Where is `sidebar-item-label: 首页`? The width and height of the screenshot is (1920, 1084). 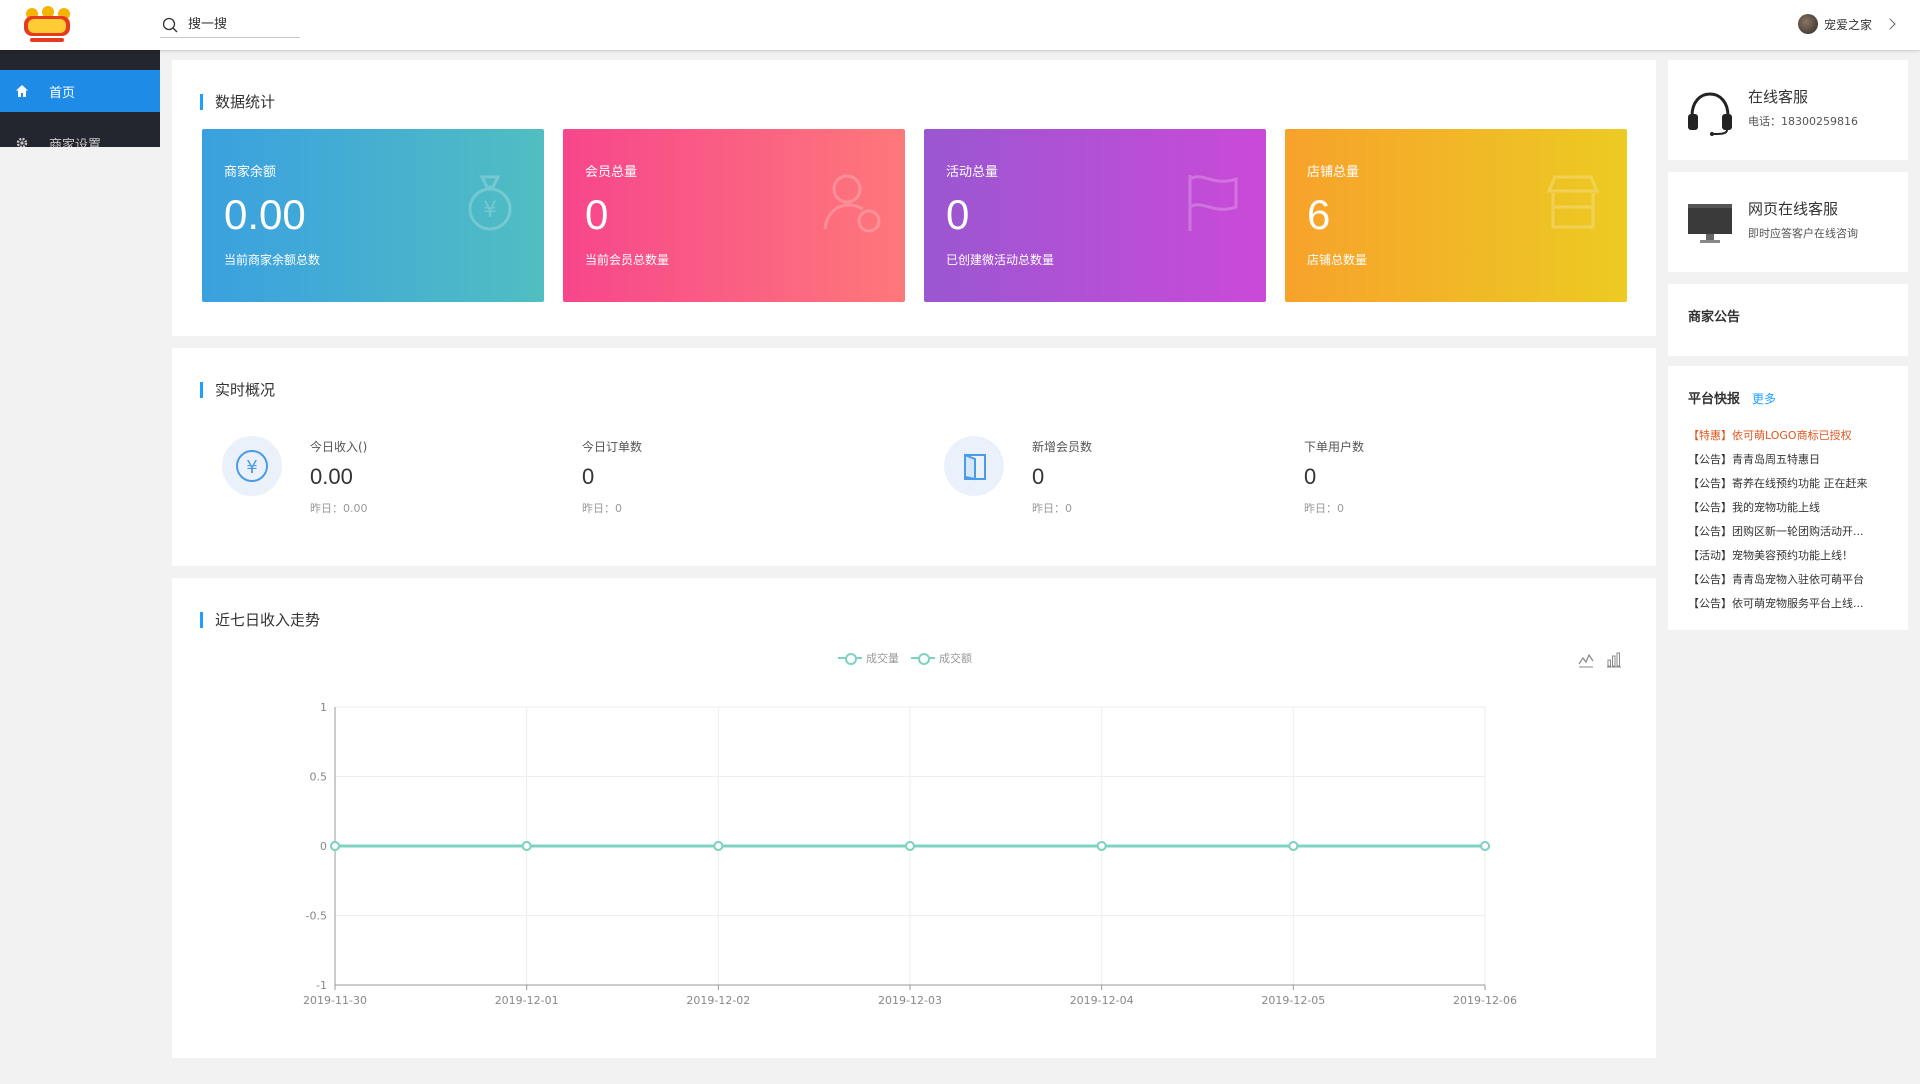
sidebar-item-label: 首页 is located at coordinates (62, 93).